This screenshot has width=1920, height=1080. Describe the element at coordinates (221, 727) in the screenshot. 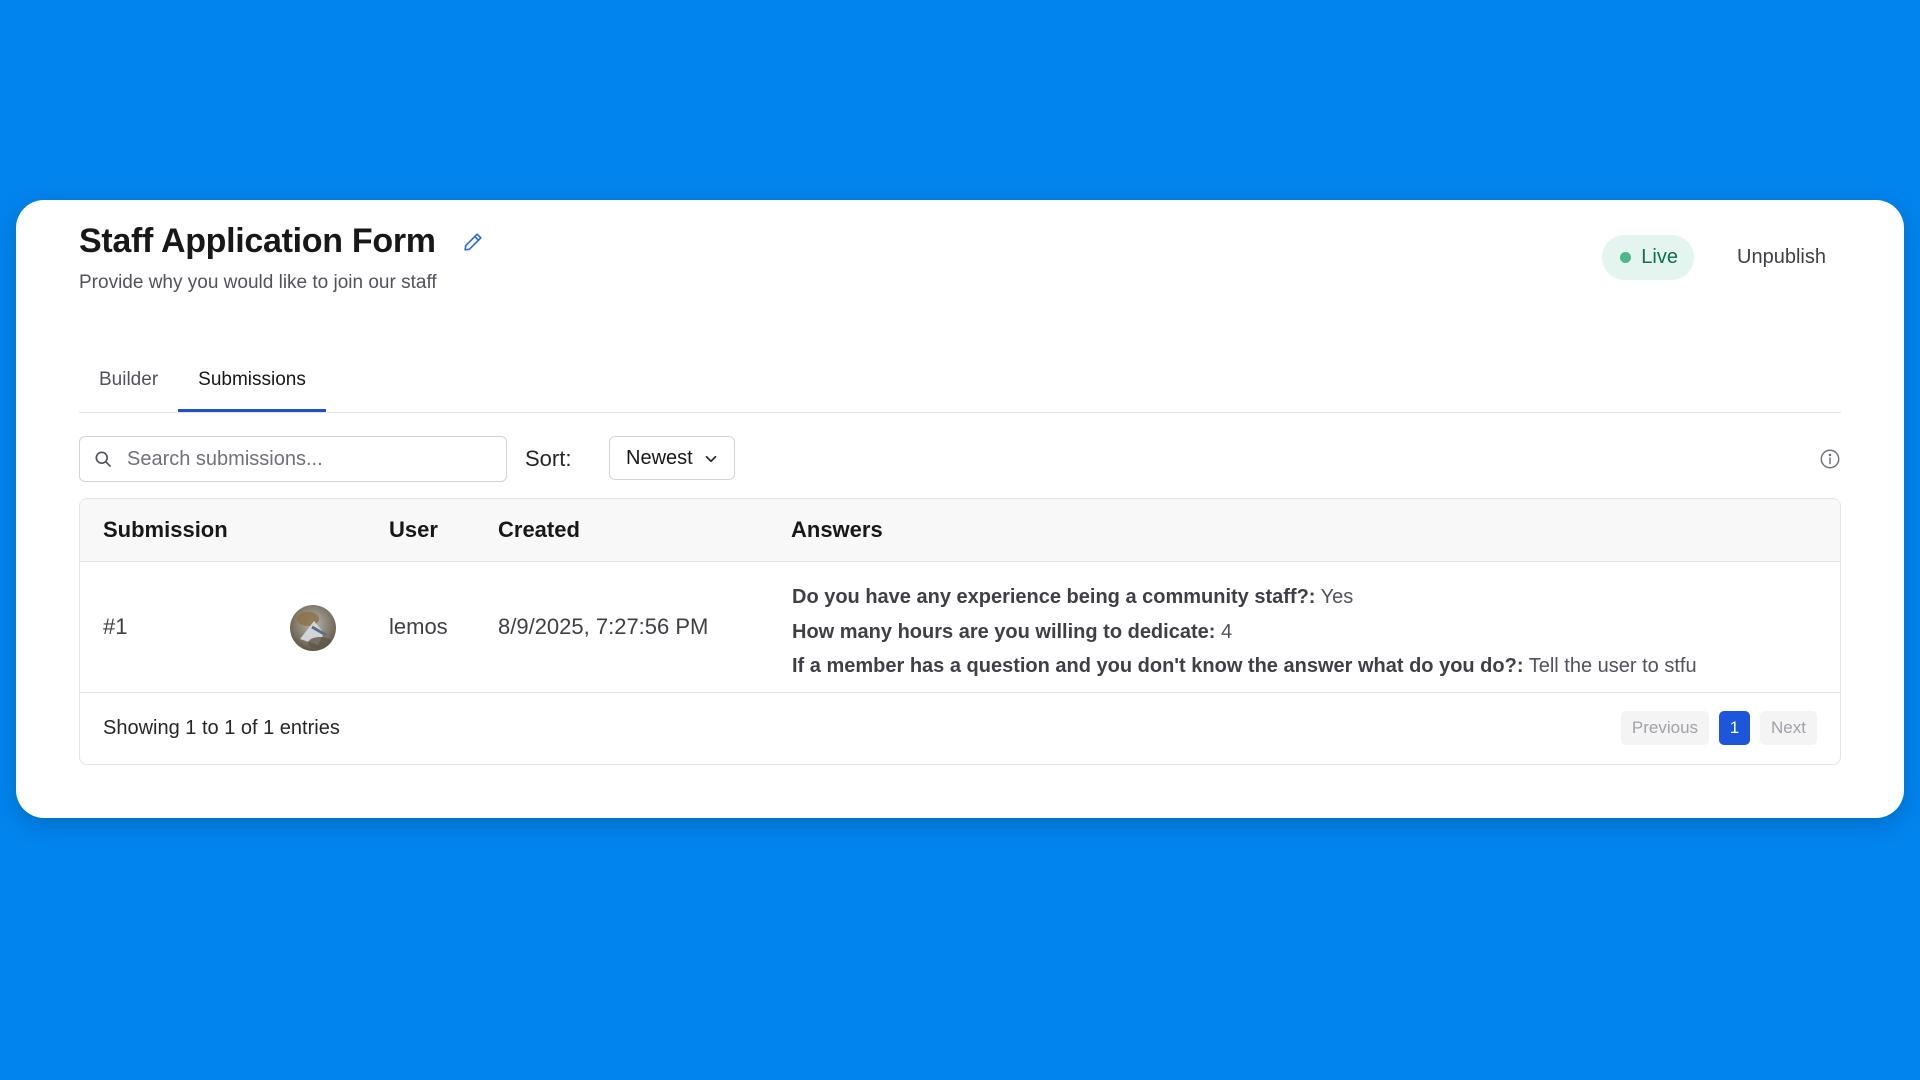

I see `entries-count: Showing 1 to 1 of 1 entries` at that location.